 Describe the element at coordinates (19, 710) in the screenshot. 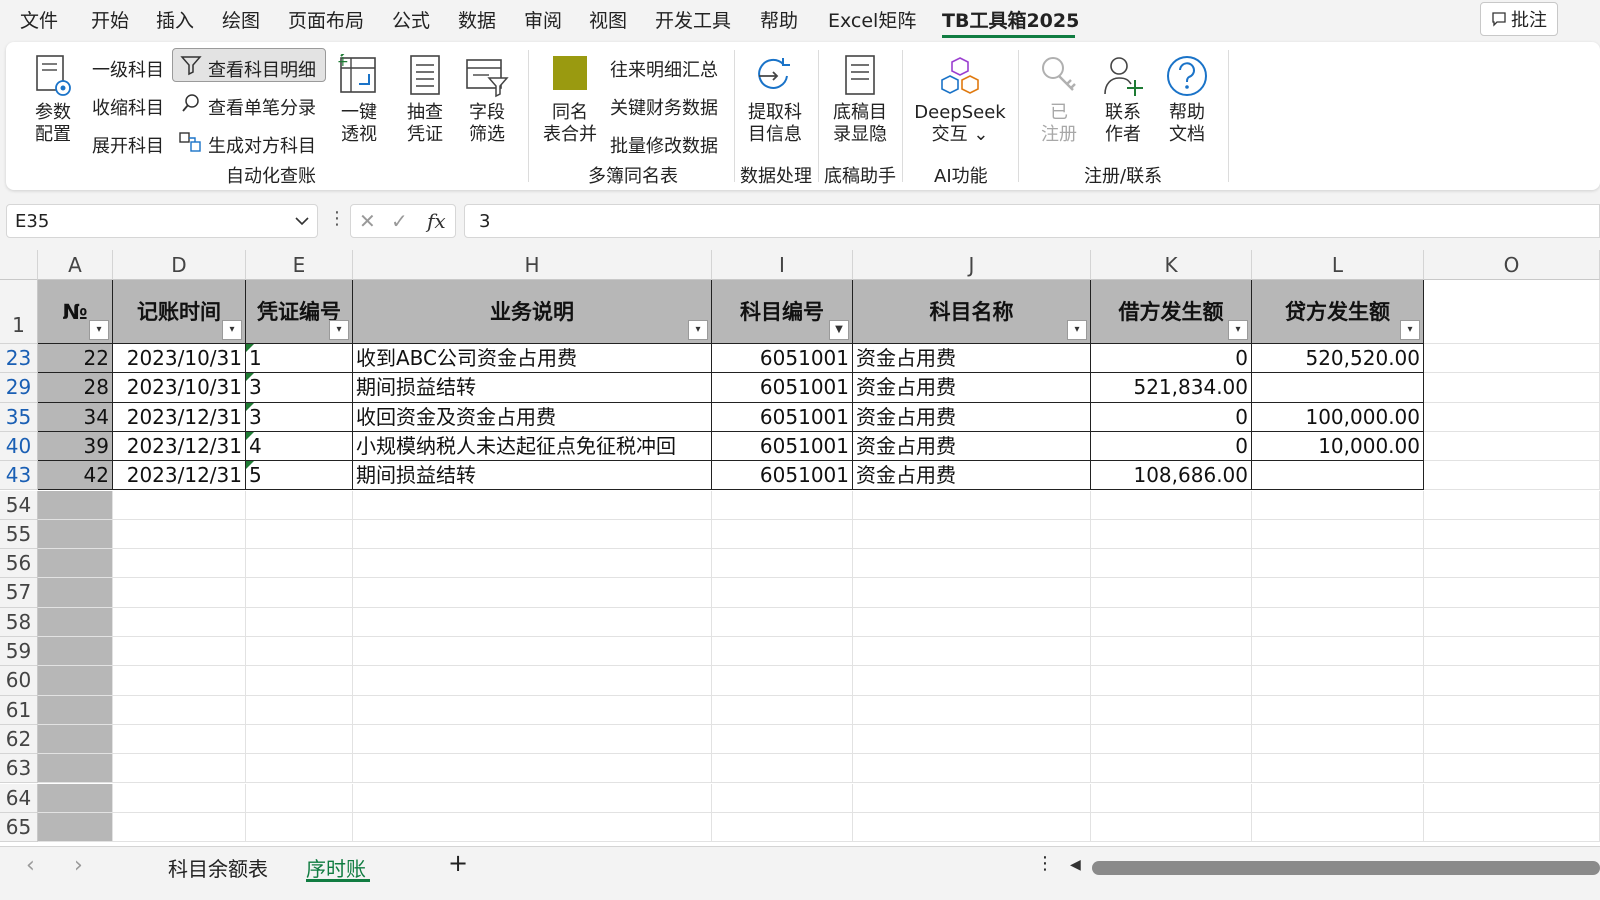

I see `row-header: 61` at that location.